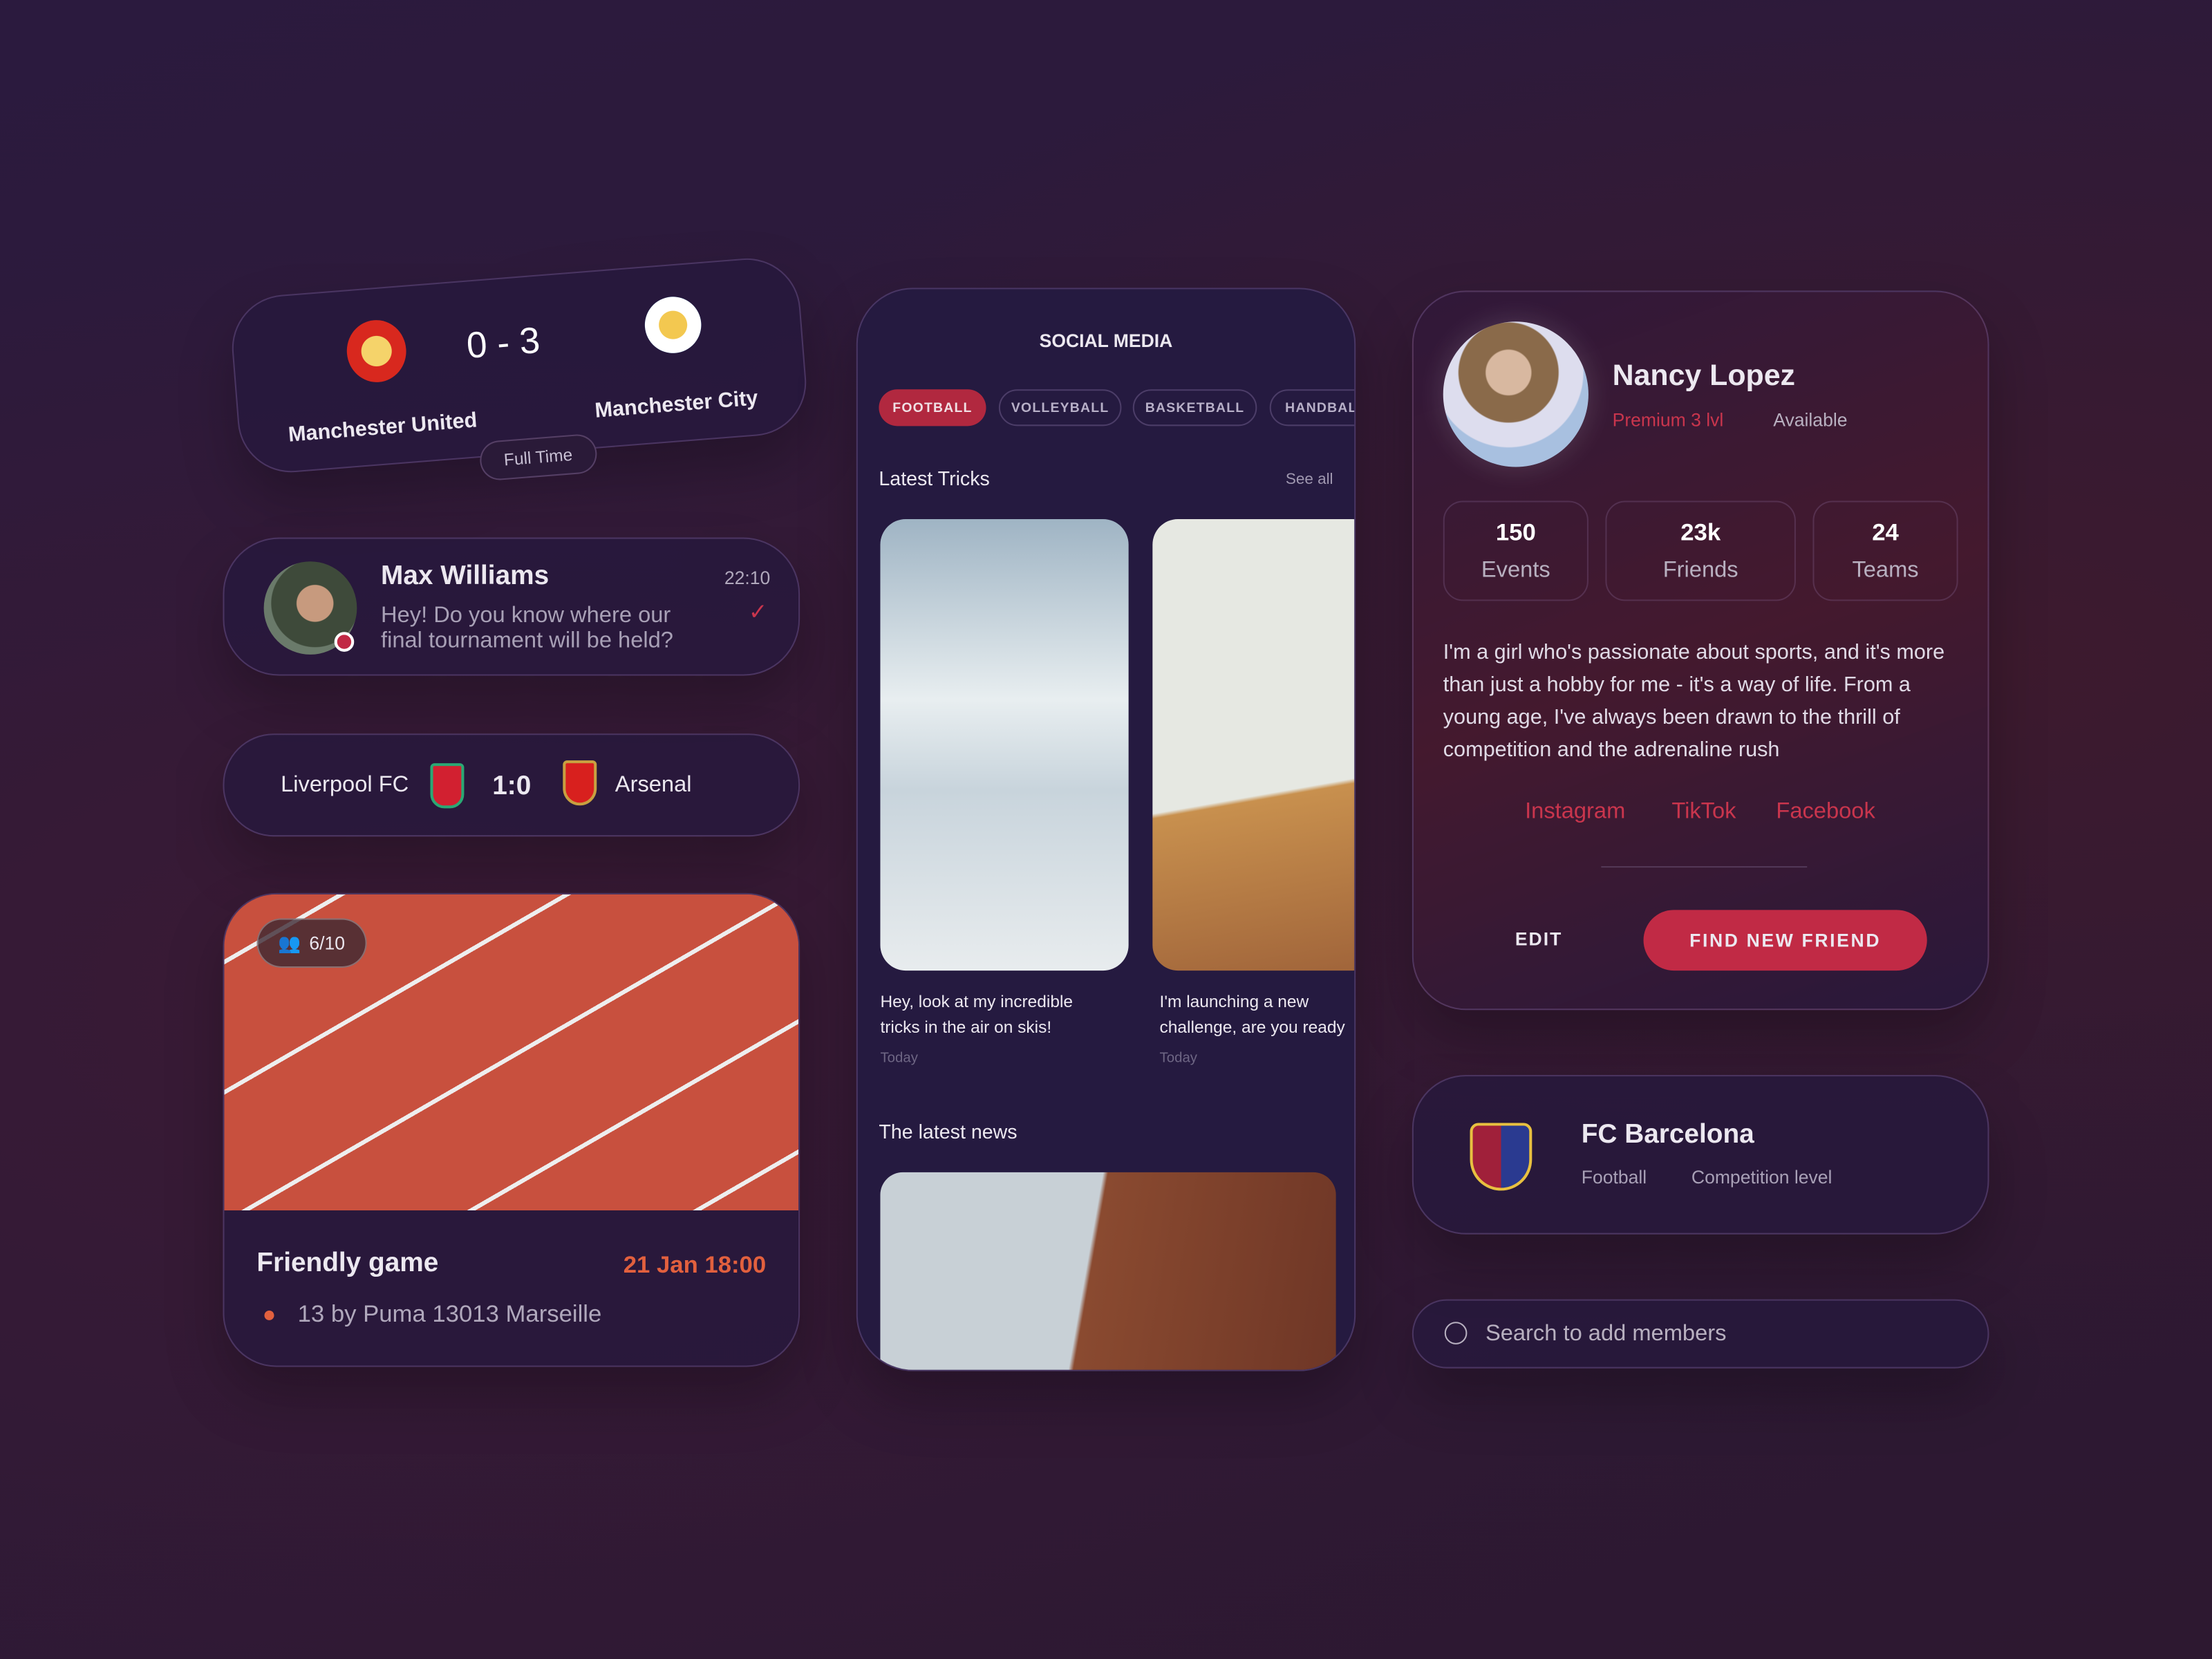 The image size is (2212, 1659). Describe the element at coordinates (1312, 408) in the screenshot. I see `chip-handball: HANDBAL` at that location.